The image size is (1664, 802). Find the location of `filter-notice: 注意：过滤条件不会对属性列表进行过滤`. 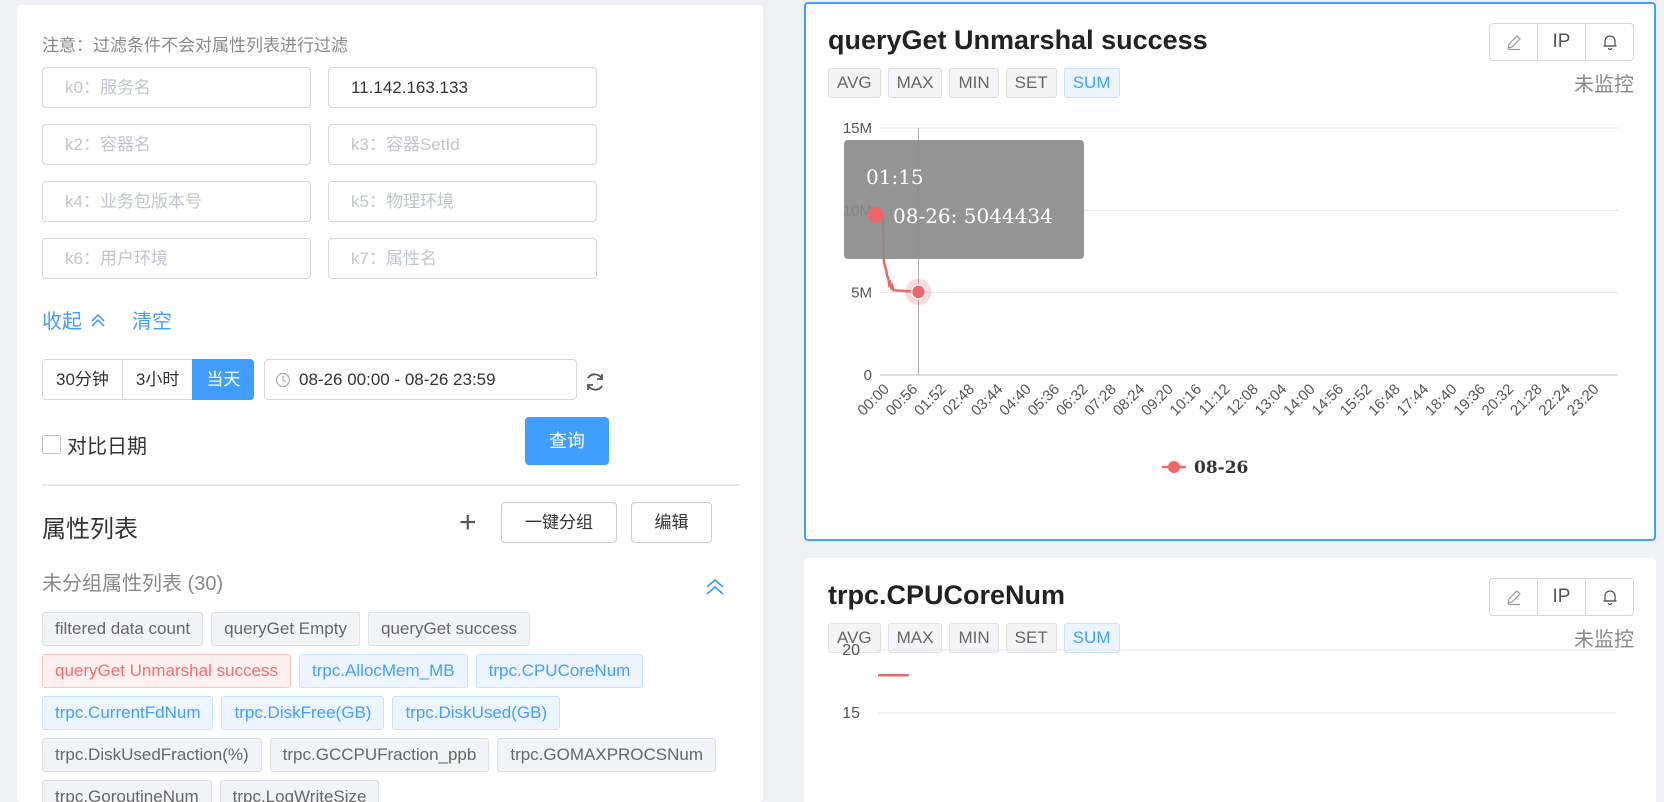

filter-notice: 注意：过滤条件不会对属性列表进行过滤 is located at coordinates (195, 45).